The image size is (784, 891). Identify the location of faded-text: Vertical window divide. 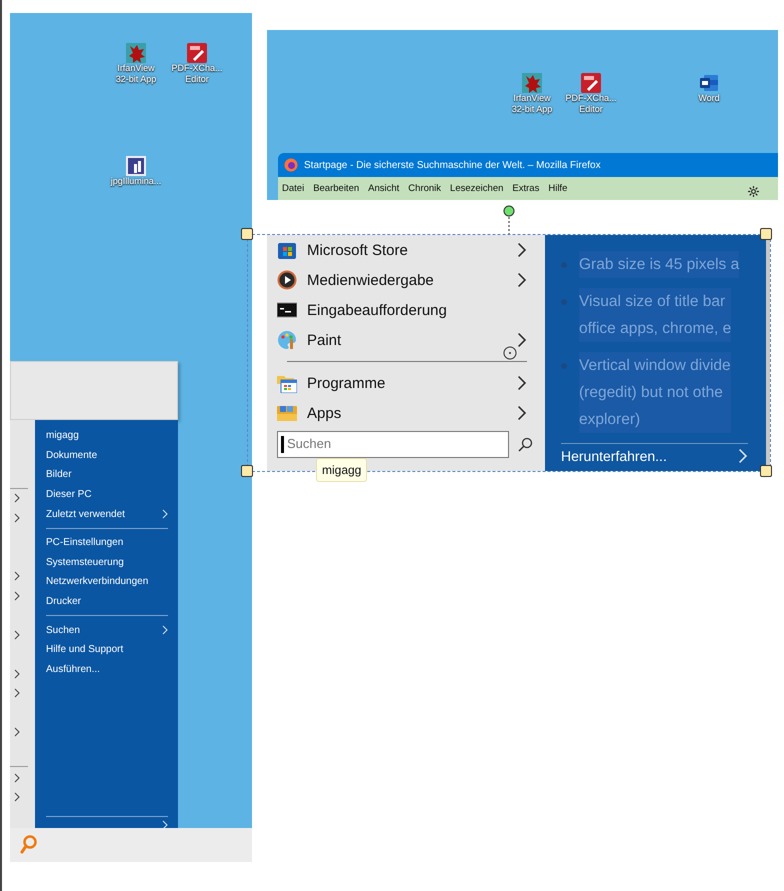
(655, 365).